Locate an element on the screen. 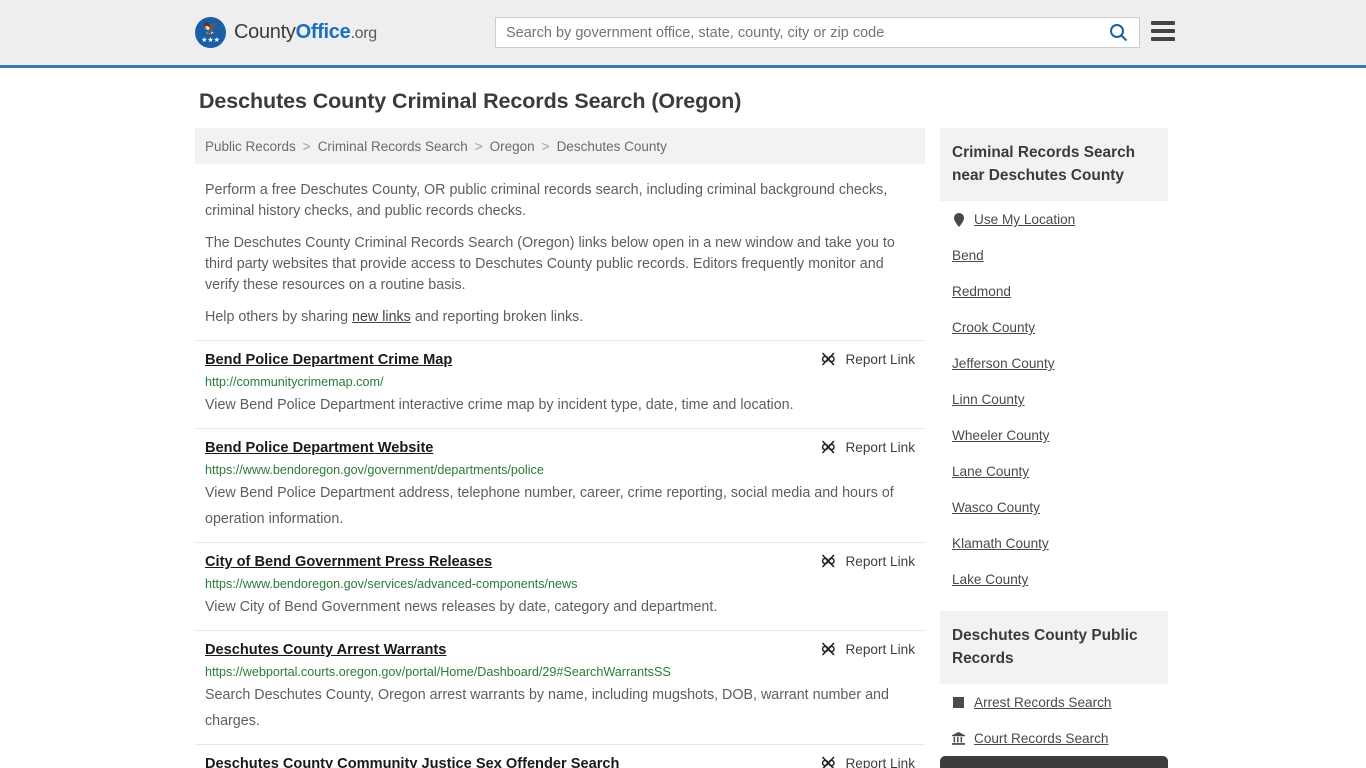 The image size is (1366, 768). stars-icon: ★★★ is located at coordinates (210, 40).